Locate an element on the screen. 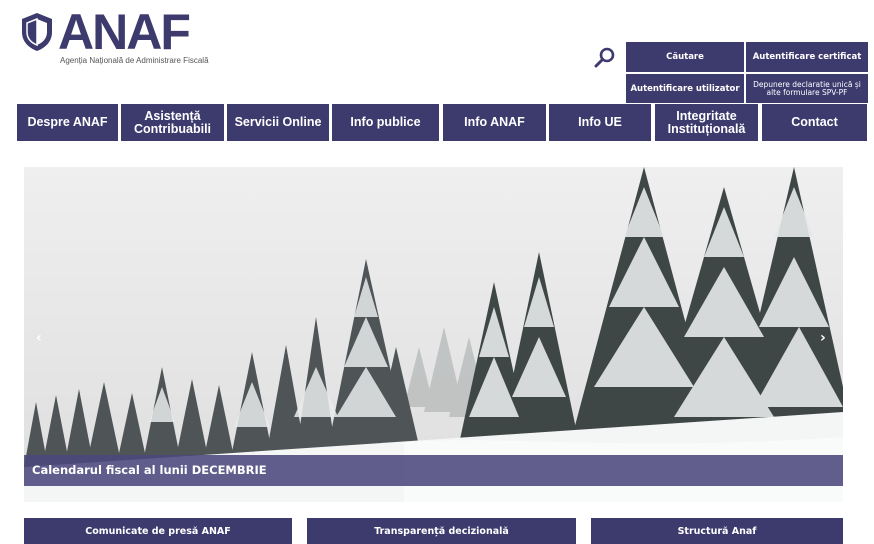 The image size is (874, 544). transparency-button: Transparență decizională is located at coordinates (441, 531).